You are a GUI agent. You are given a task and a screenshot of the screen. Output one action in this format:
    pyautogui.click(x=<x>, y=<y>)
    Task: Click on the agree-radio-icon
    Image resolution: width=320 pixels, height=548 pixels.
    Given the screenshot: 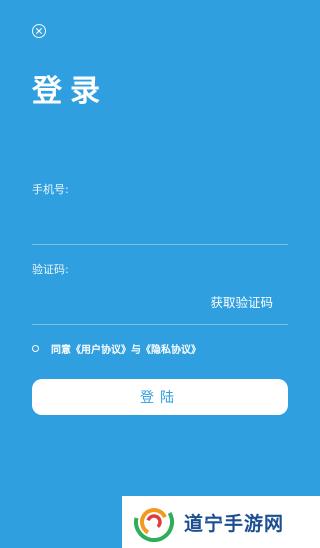 What is the action you would take?
    pyautogui.click(x=35, y=348)
    